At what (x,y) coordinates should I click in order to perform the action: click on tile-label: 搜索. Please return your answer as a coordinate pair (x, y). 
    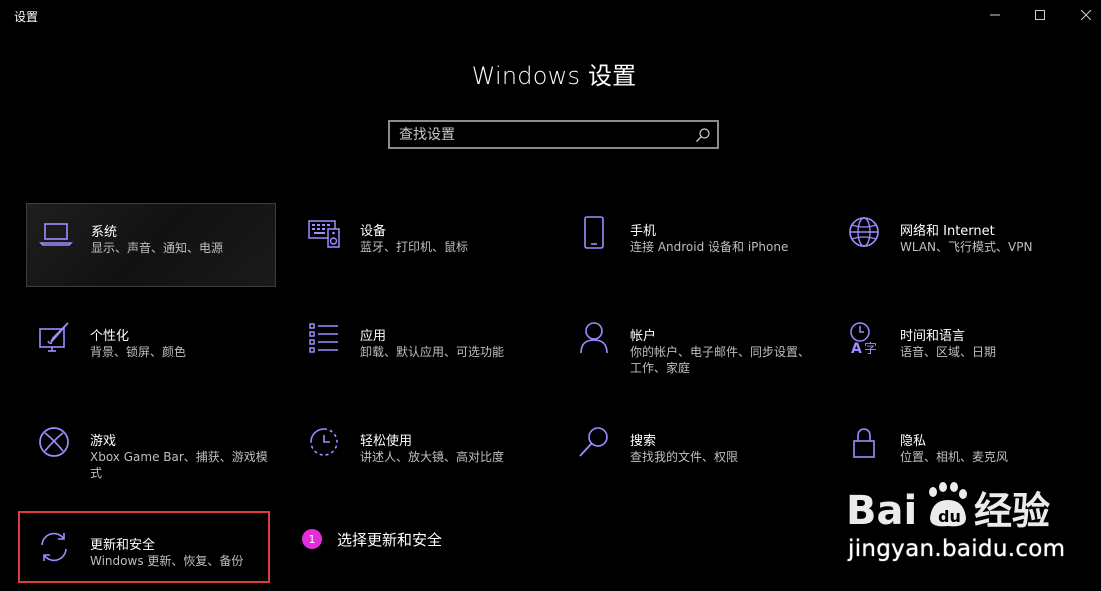
    Looking at the image, I should click on (643, 441).